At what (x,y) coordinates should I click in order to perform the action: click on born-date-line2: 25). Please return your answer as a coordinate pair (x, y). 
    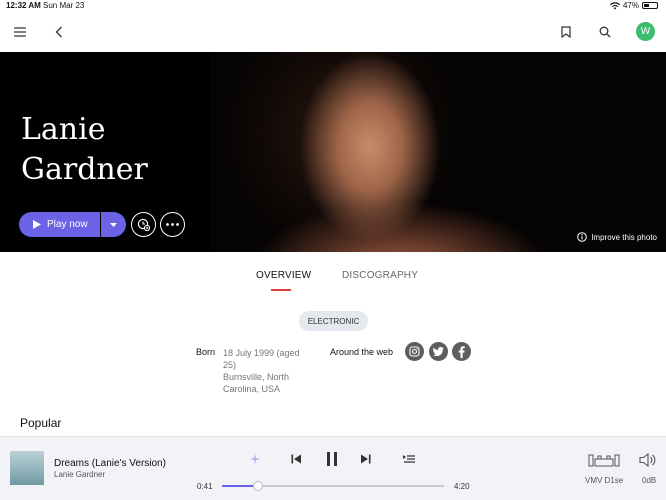
    Looking at the image, I should click on (230, 365).